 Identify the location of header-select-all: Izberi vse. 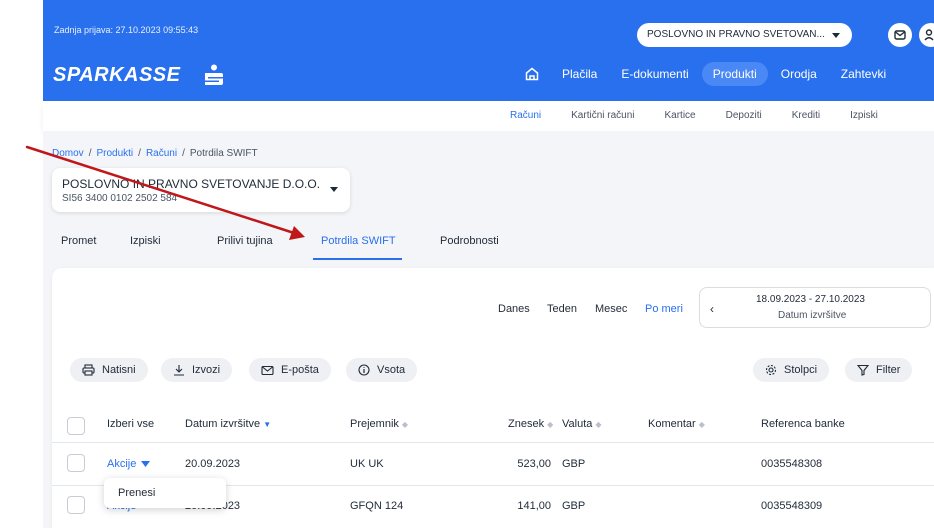
(130, 424).